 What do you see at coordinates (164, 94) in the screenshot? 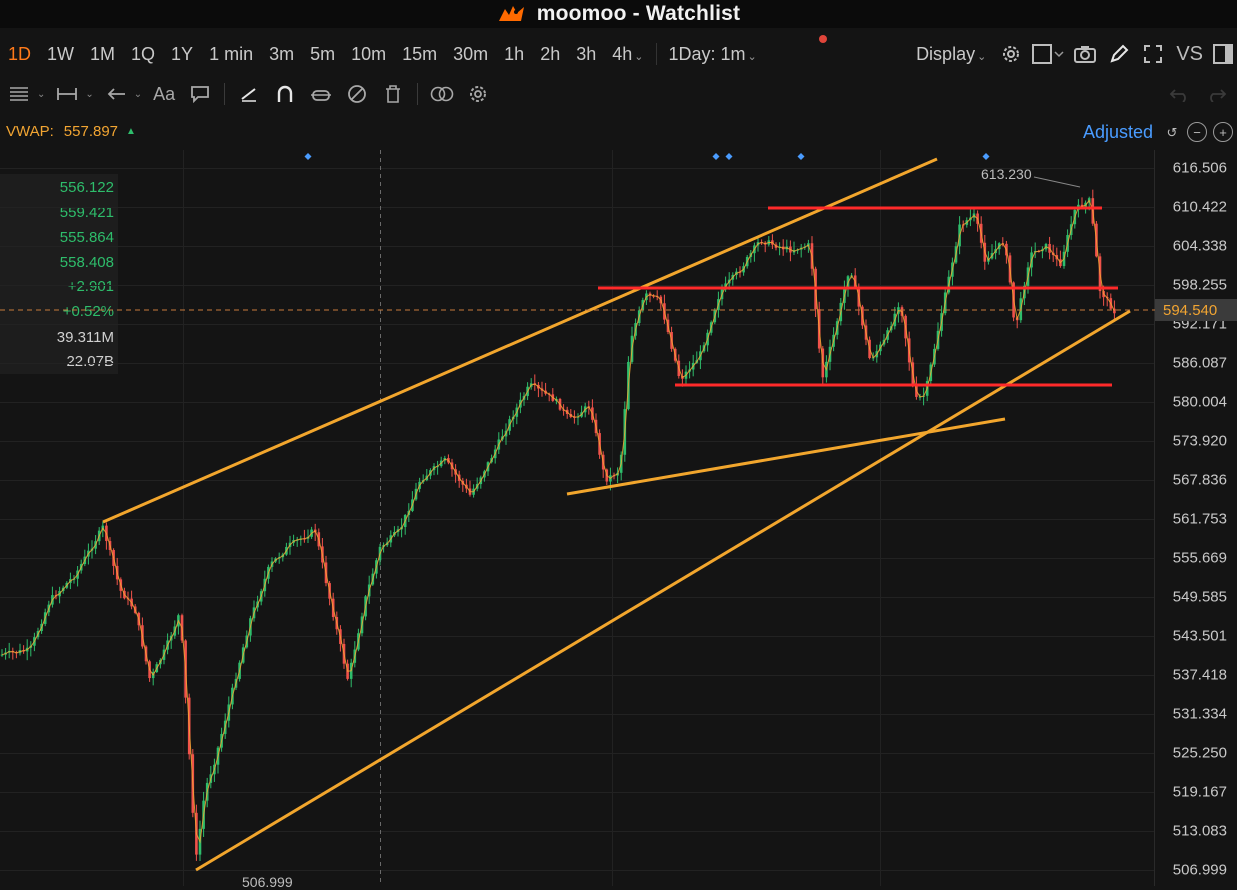
I see `text-tool-icon: Aa` at bounding box center [164, 94].